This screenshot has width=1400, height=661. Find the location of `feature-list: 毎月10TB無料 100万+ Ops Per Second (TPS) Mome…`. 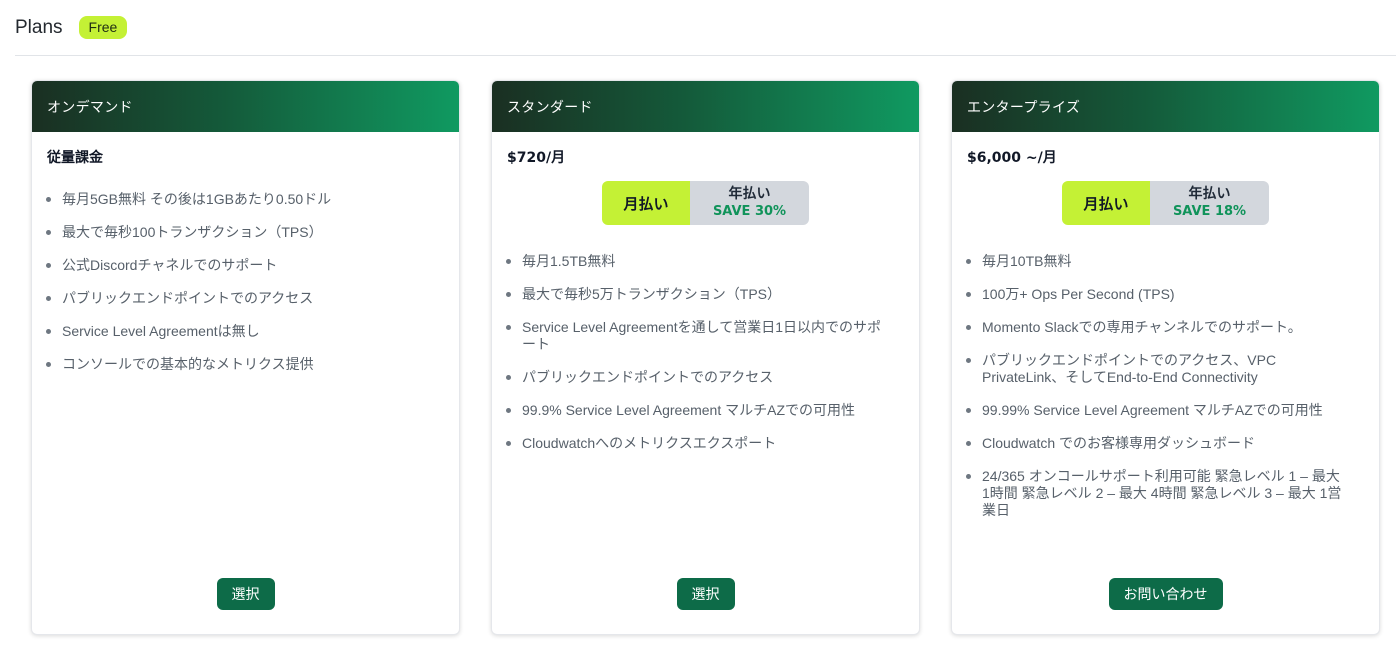

feature-list: 毎月10TB無料 100万+ Ops Per Second (TPS) Mome… is located at coordinates (1165, 386).